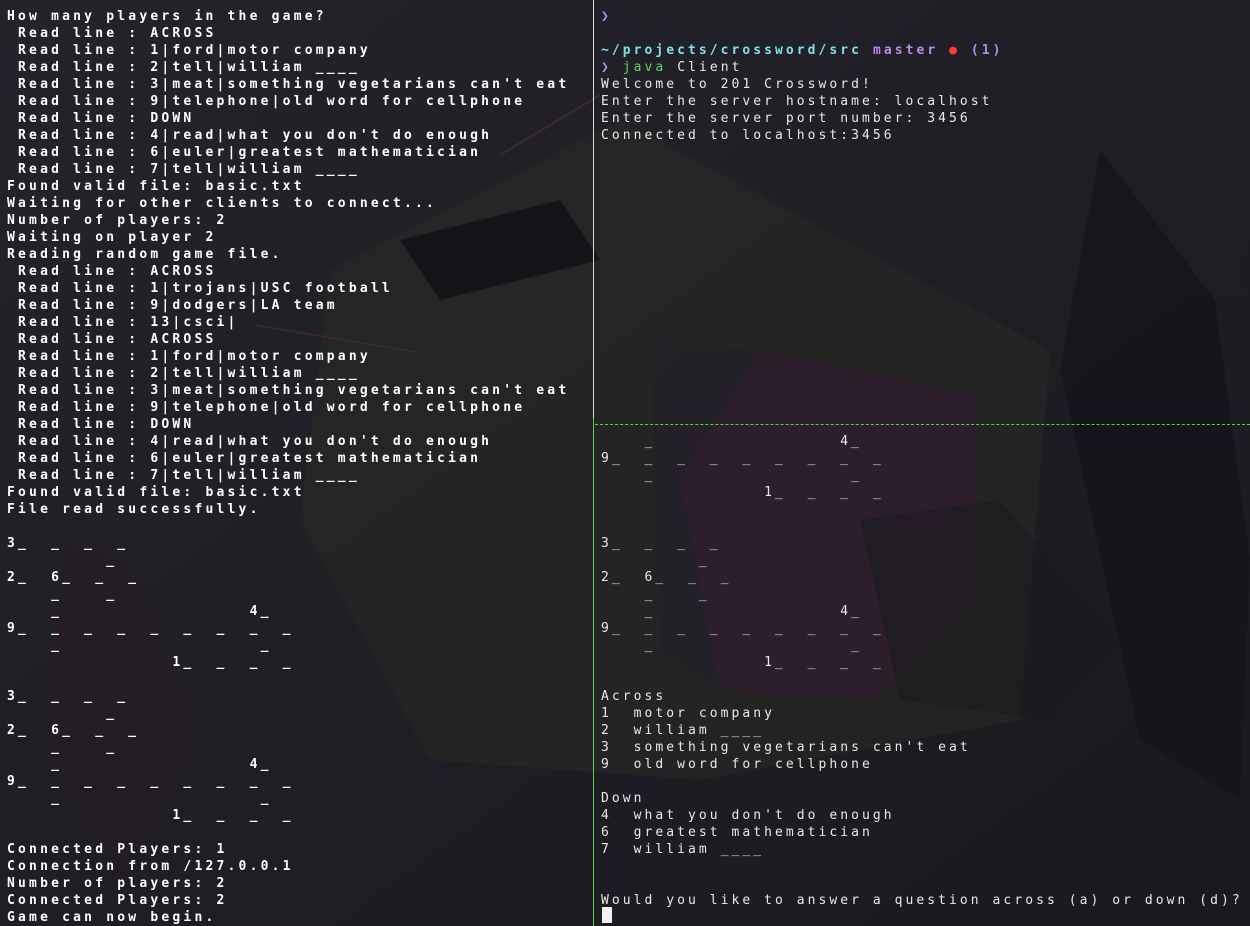 The height and width of the screenshot is (926, 1250). I want to click on terminal-line: 3 something vegetarians can't eat, so click(786, 747).